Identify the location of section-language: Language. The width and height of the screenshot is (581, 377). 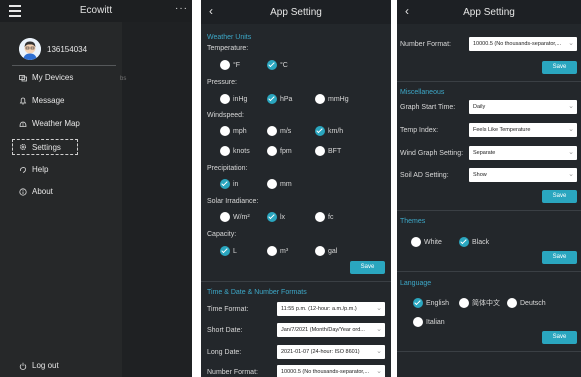
(416, 283).